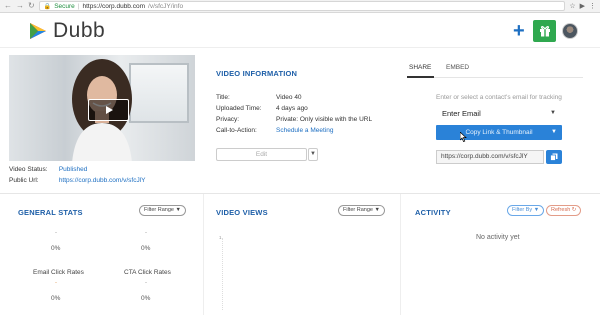 This screenshot has height=315, width=600. I want to click on reload-icon: ↻, so click(31, 6).